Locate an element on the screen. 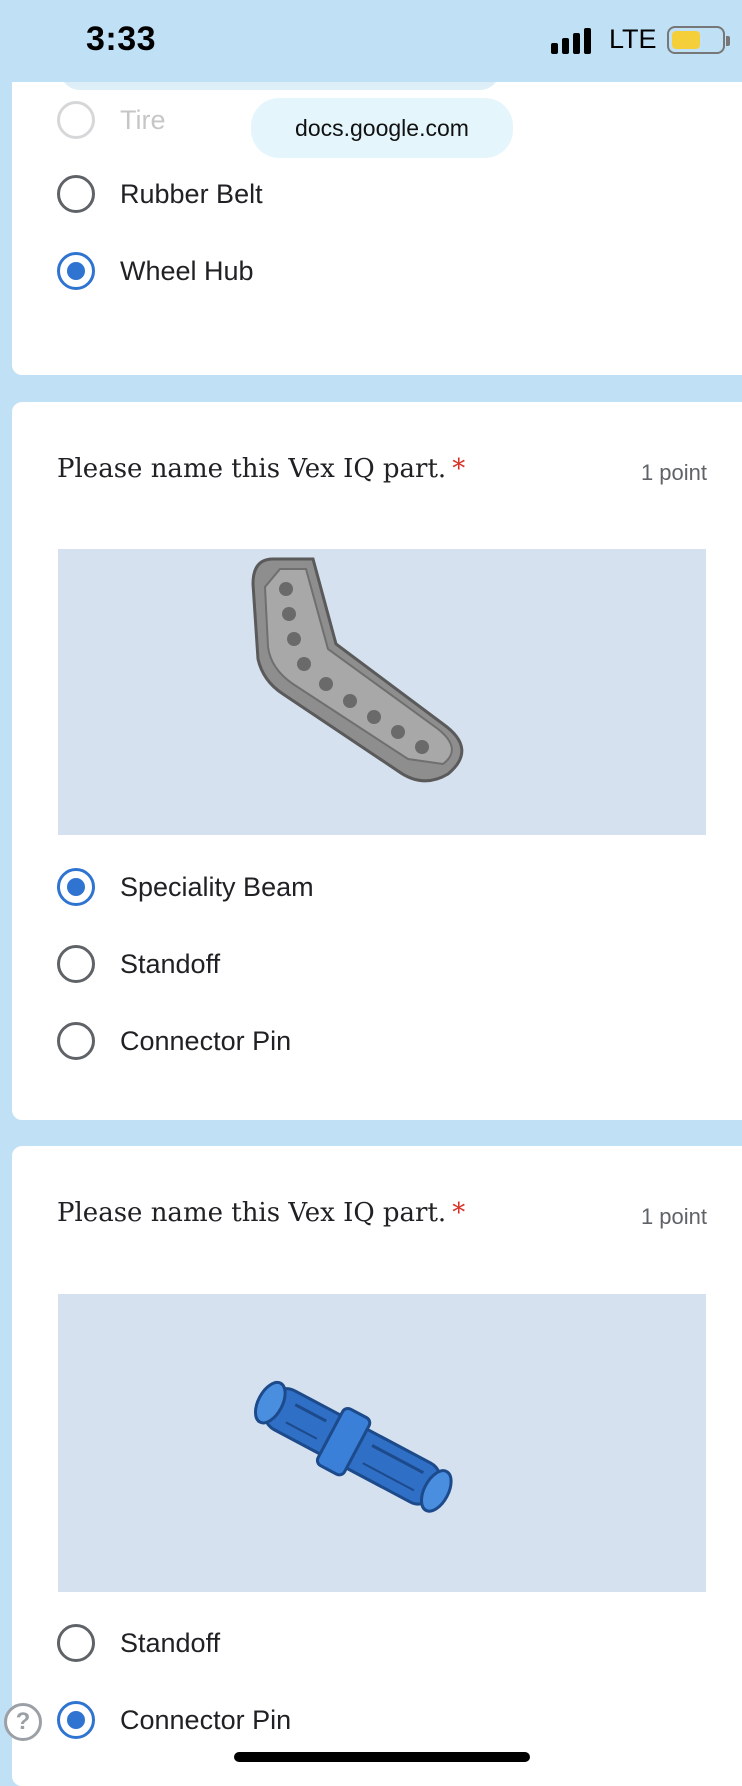 The width and height of the screenshot is (742, 1786). status-time: 3:33 is located at coordinates (121, 39).